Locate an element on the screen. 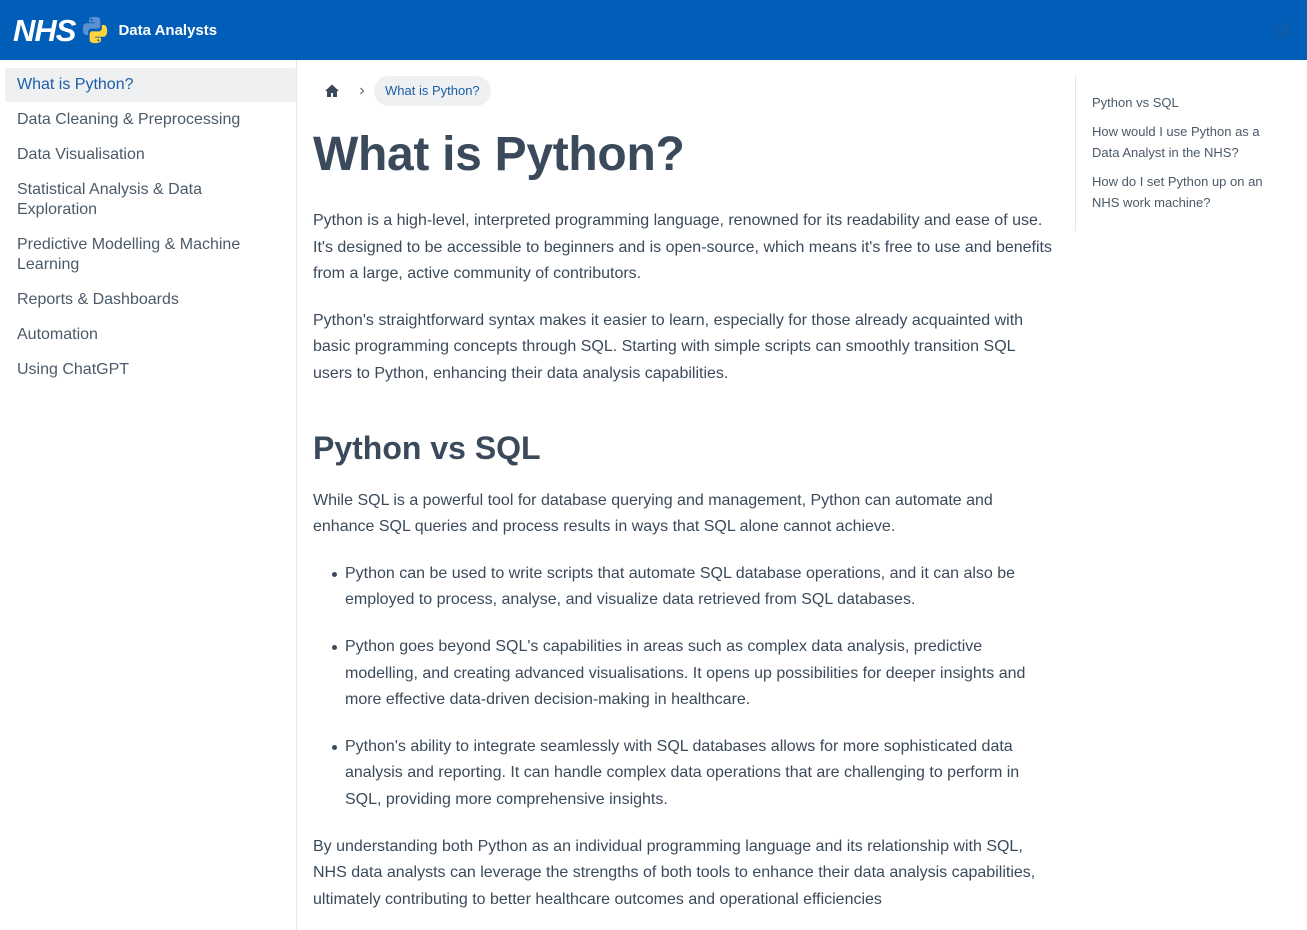  breadcrumb-current: What is Python? is located at coordinates (432, 91).